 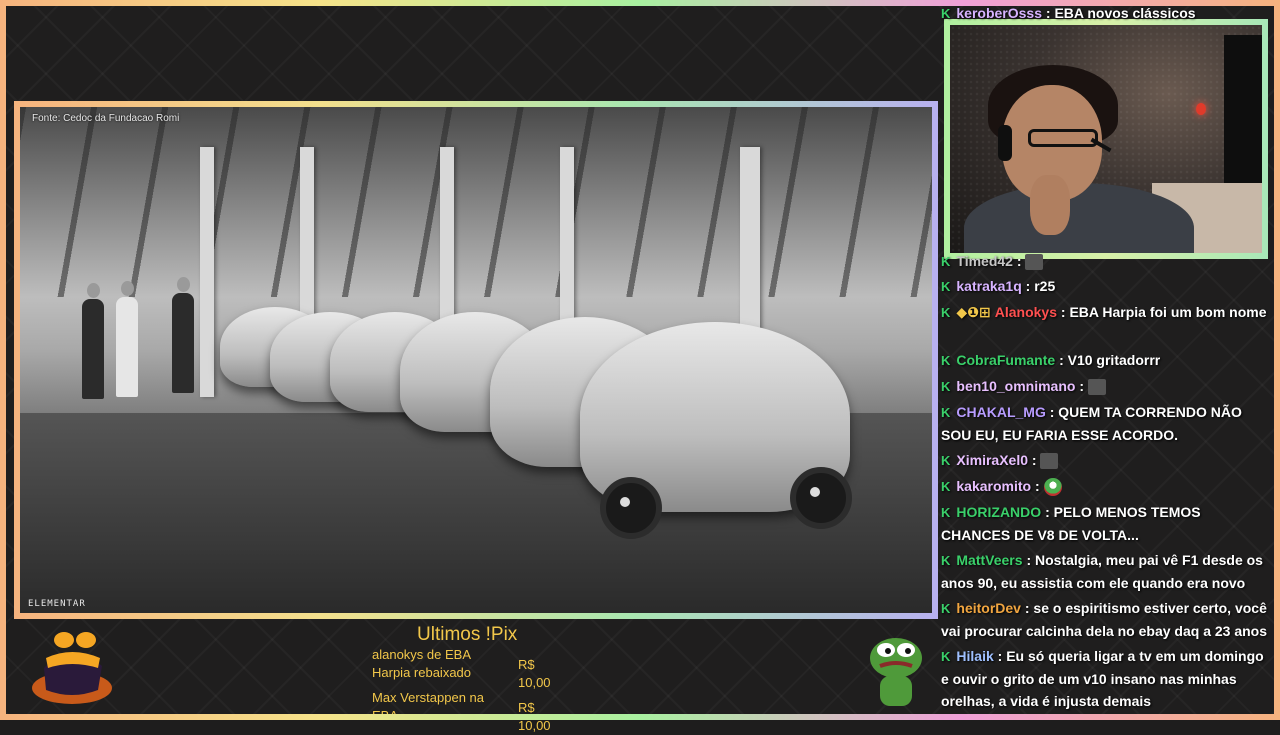 I want to click on chat-username: CobraFumante, so click(x=1005, y=360).